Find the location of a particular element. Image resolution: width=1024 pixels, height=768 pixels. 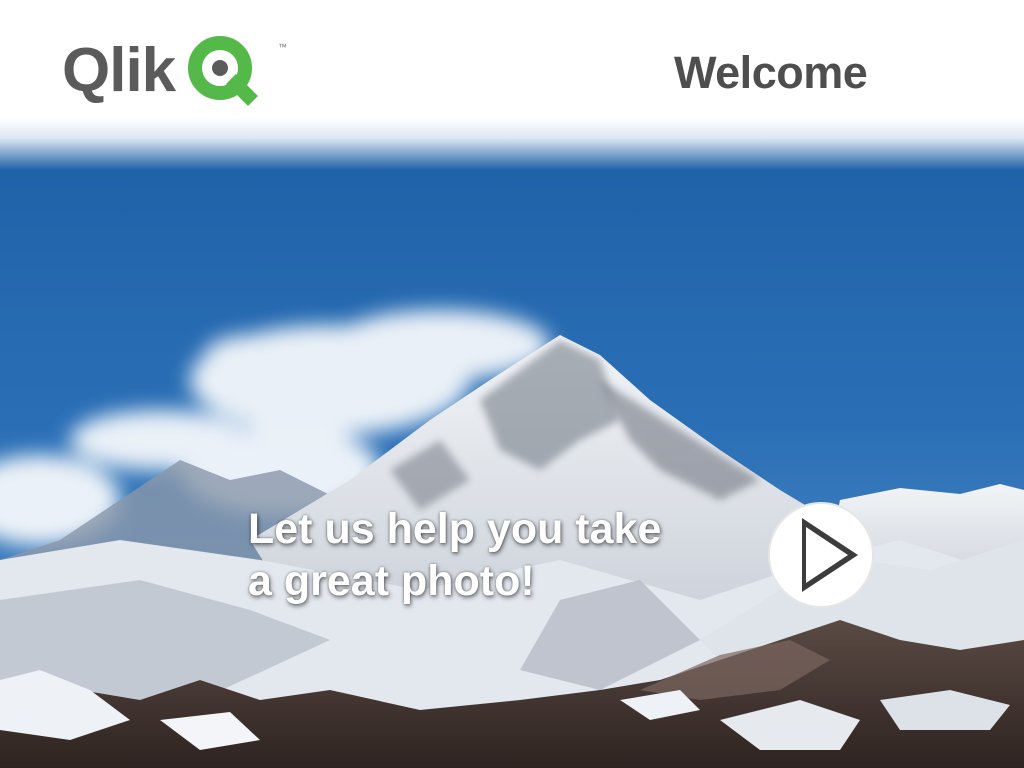

trademark-symbol: ™ is located at coordinates (282, 47).